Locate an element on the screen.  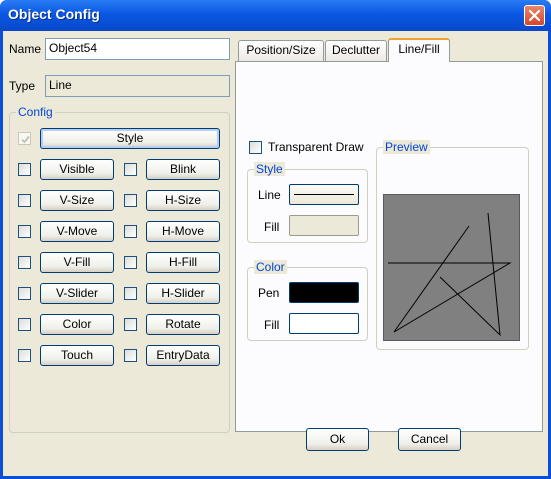
h-fill-button: H-Fill is located at coordinates (183, 262).